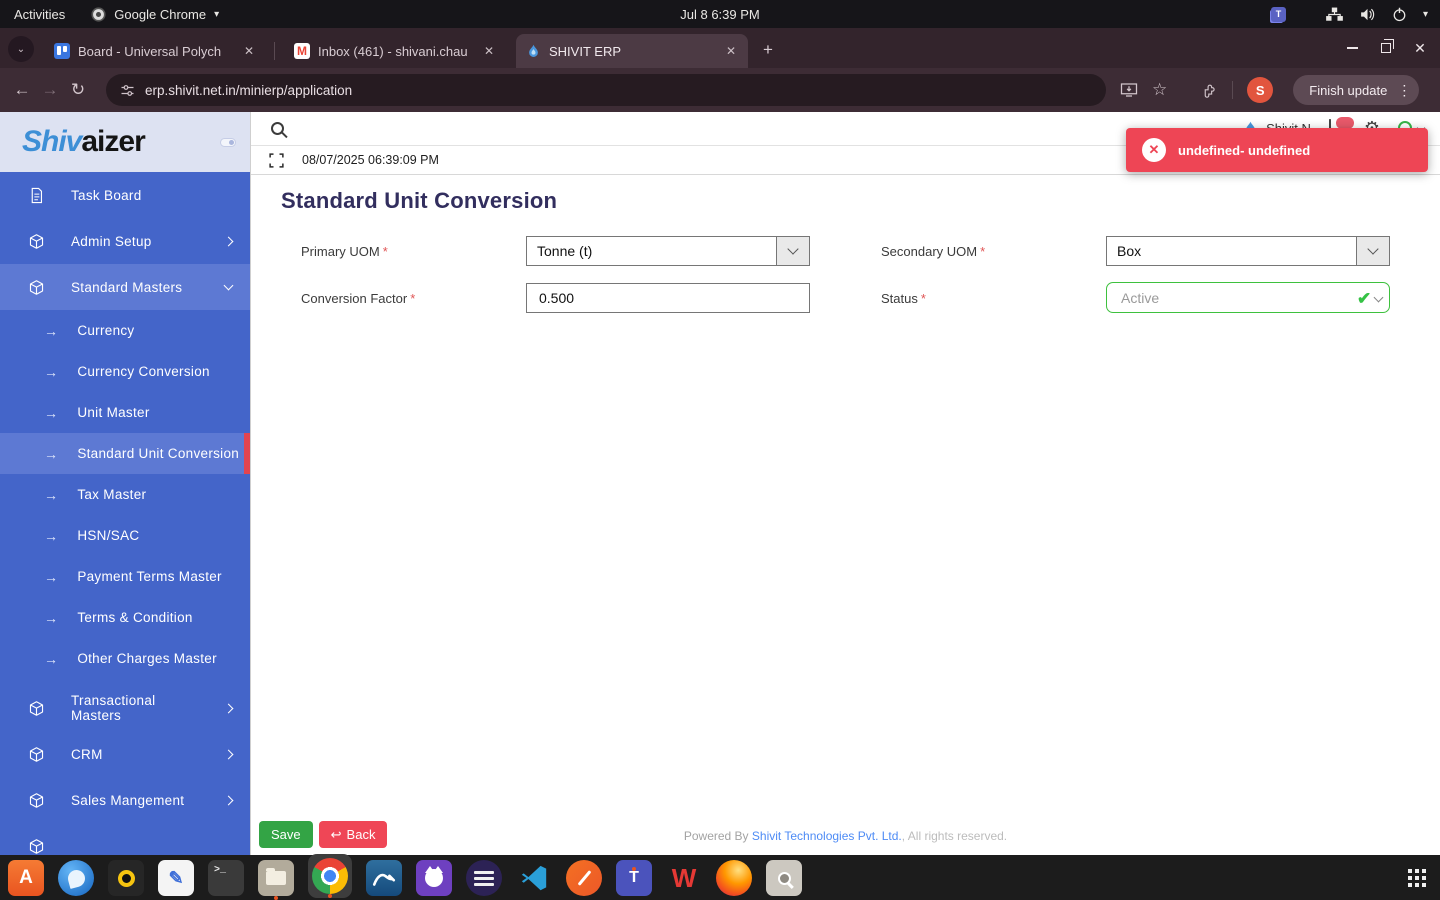  What do you see at coordinates (125, 839) in the screenshot?
I see `sidebar-item-partial` at bounding box center [125, 839].